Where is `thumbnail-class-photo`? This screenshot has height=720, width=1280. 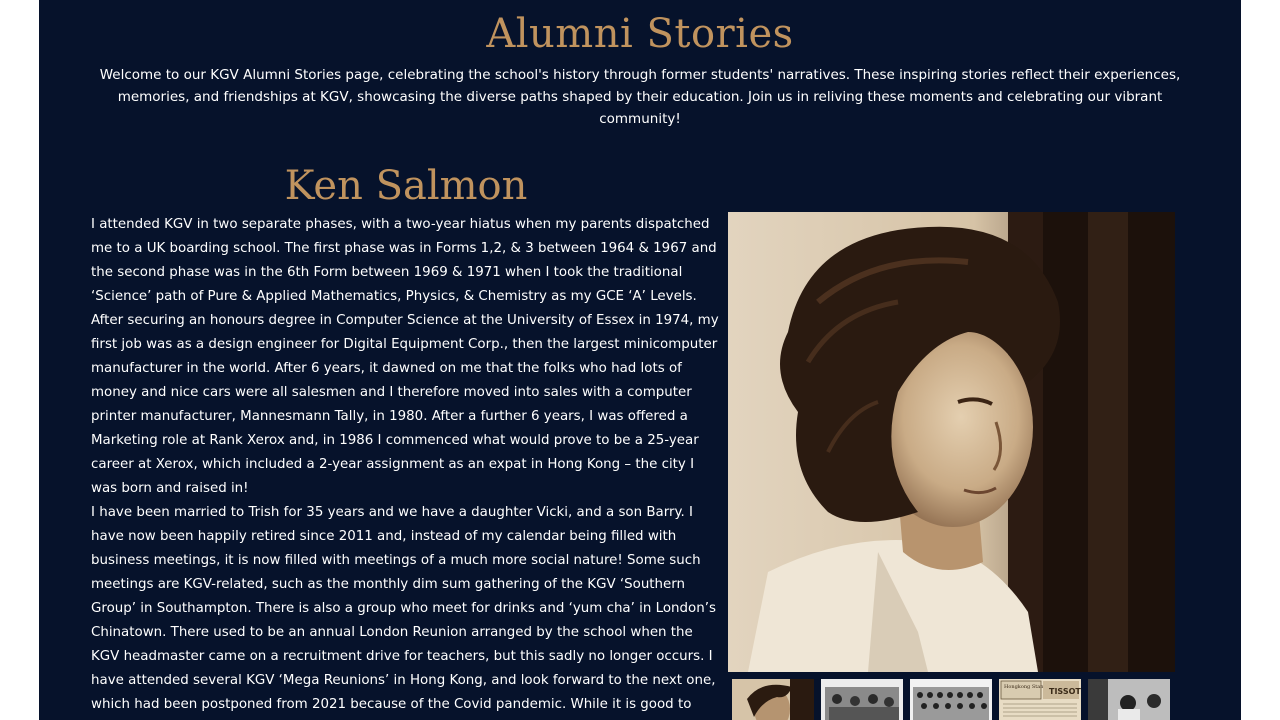 thumbnail-class-photo is located at coordinates (951, 699).